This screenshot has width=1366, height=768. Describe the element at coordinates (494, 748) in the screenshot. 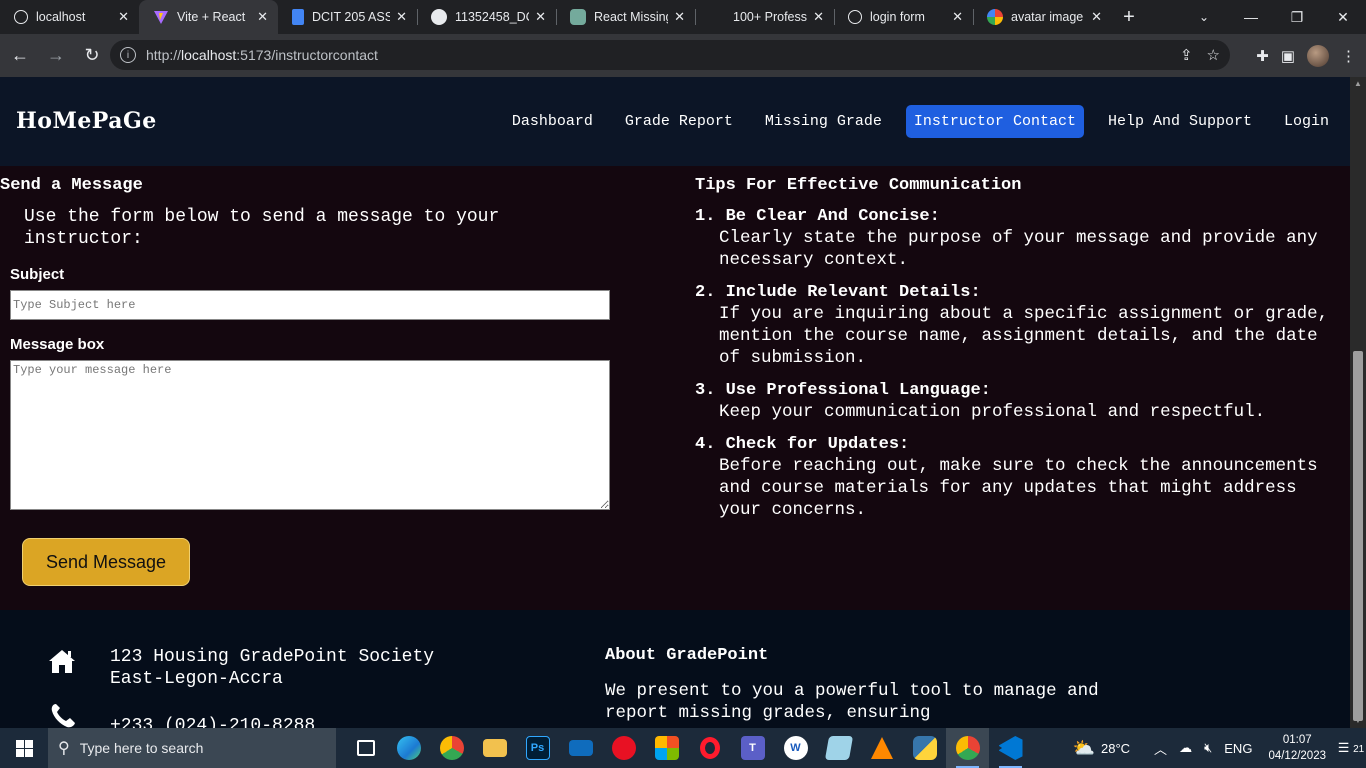

I see `file-explorer-icon` at that location.